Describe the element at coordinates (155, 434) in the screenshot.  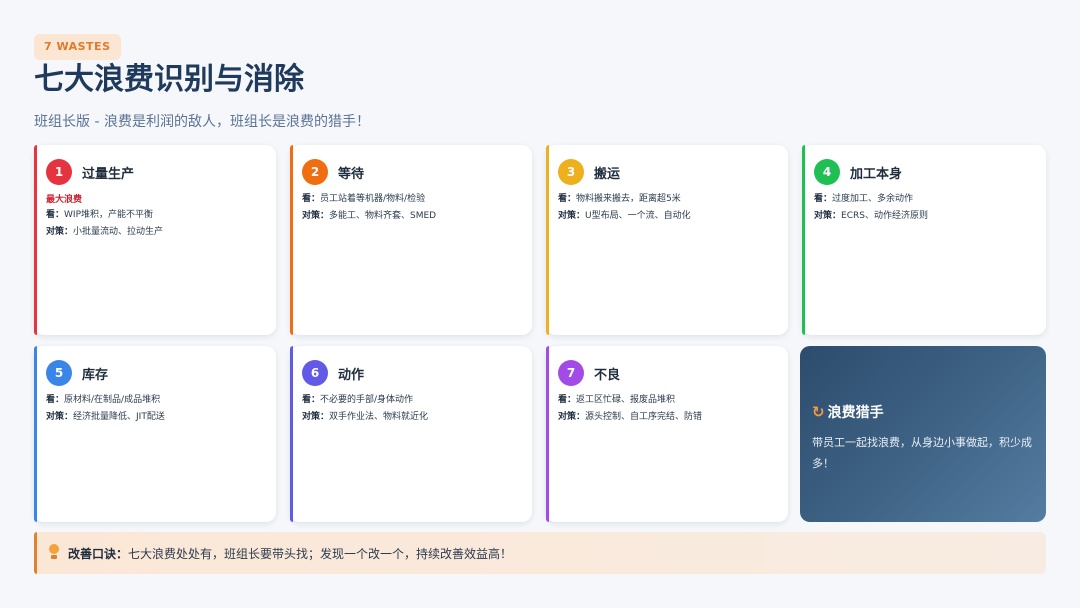
I see `waste-card-inventory: 5 库存 看：原材料/在制品/成品堆积 对策：经济批量降低、JIT配送` at that location.